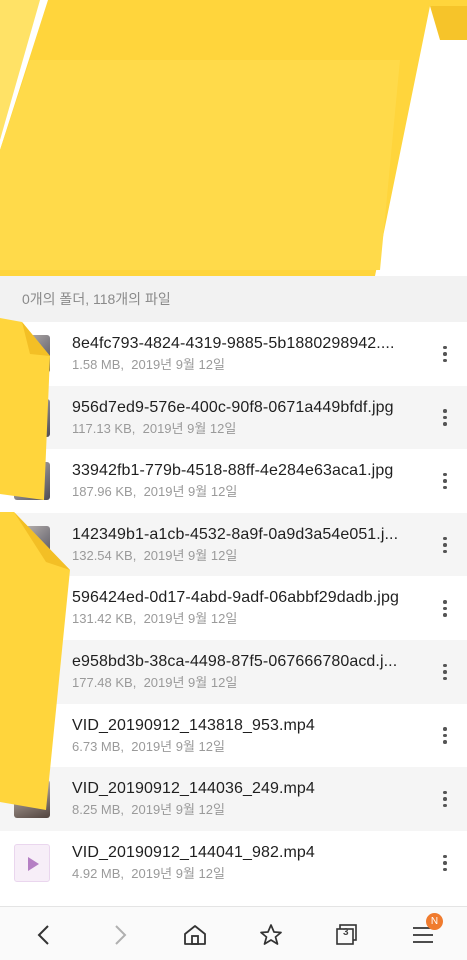 Image resolution: width=467 pixels, height=960 pixels. What do you see at coordinates (248, 683) in the screenshot?
I see `file-meta: 177.48 KB, 2019년 9월 12일` at bounding box center [248, 683].